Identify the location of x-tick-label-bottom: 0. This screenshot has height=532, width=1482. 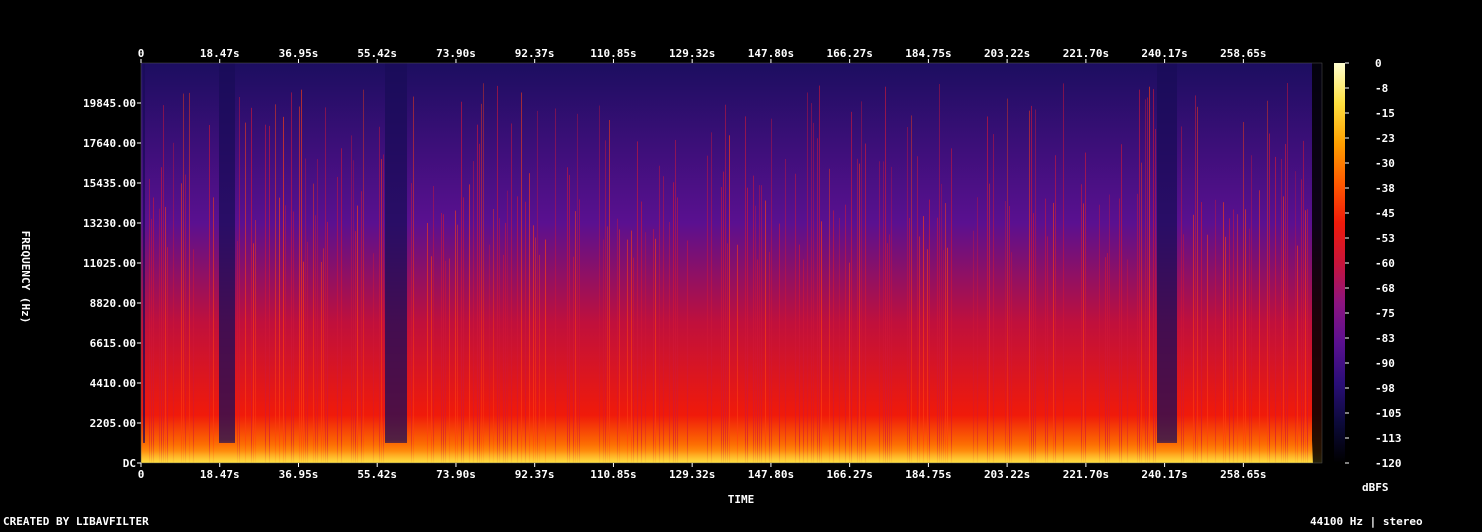
(141, 474).